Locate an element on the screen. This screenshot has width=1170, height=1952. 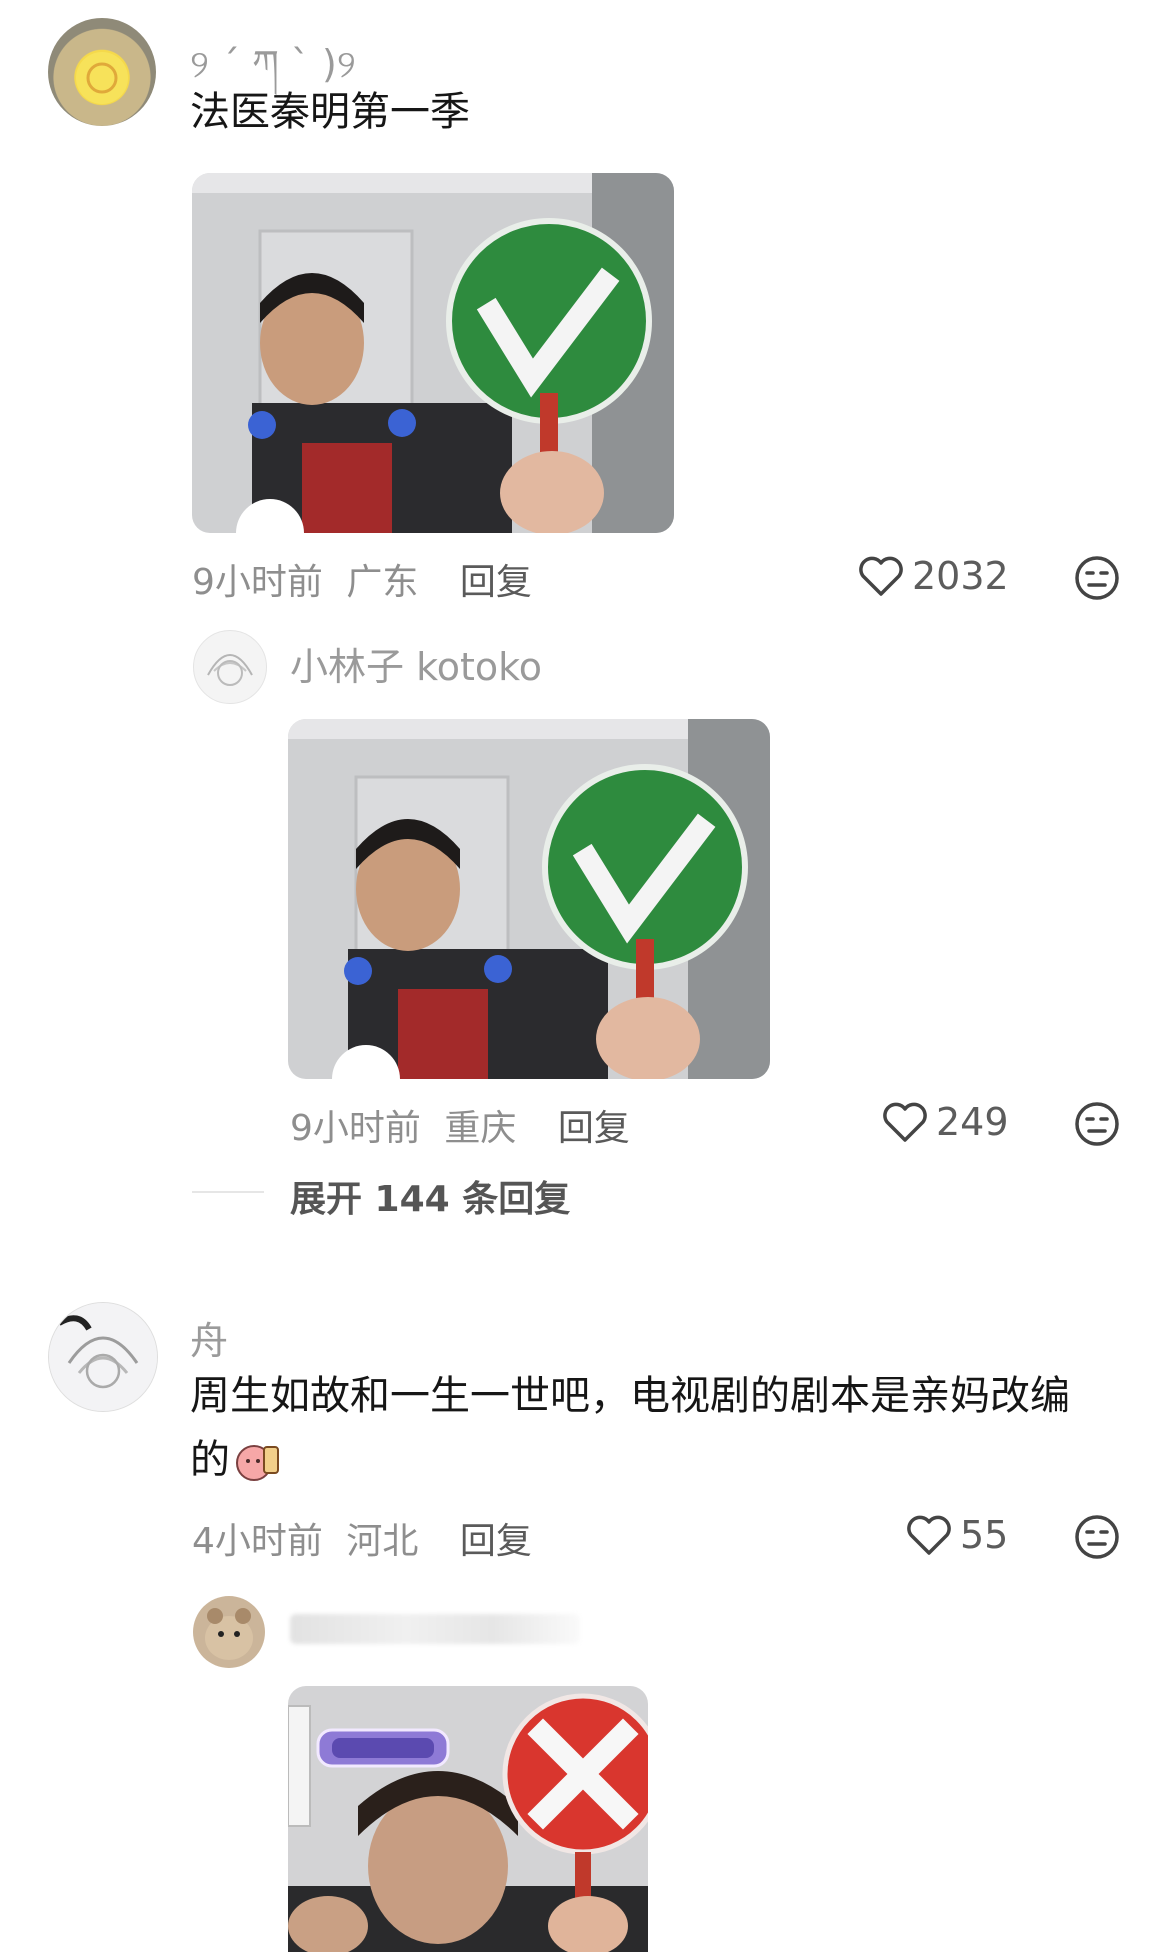
like-button: 249 is located at coordinates (945, 1122).